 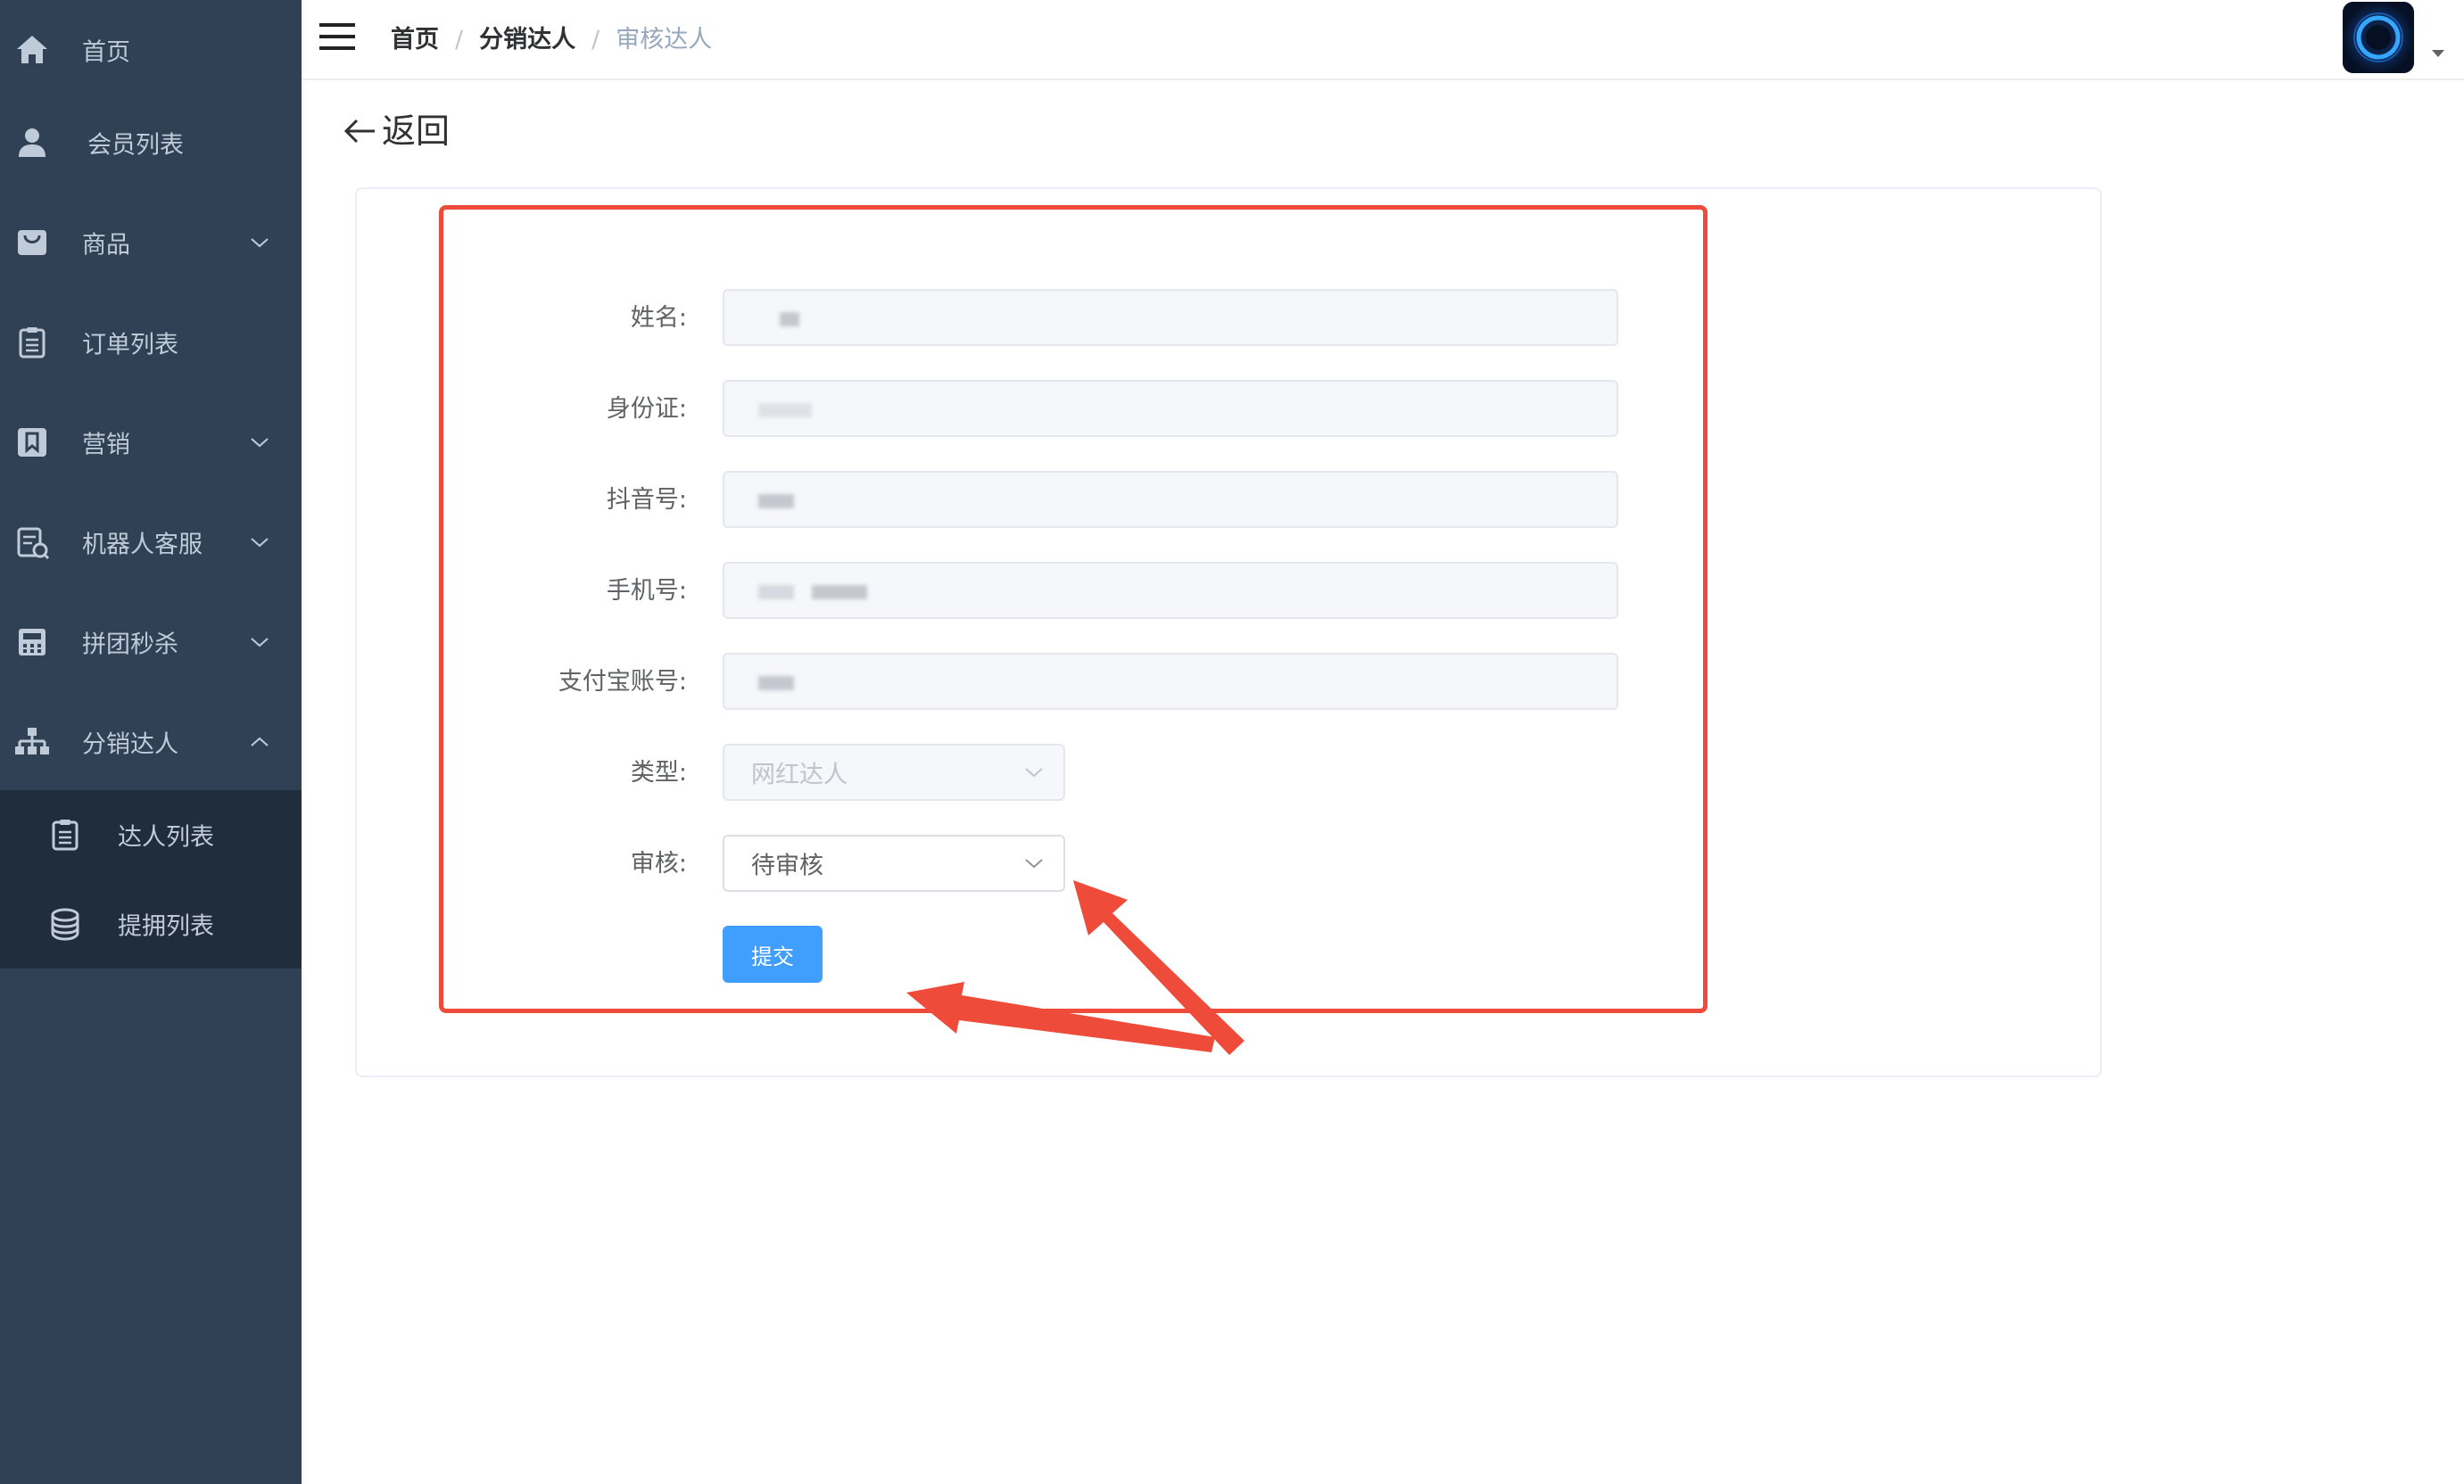 I want to click on sidebar-subitem-label: 提拥列表, so click(x=166, y=927).